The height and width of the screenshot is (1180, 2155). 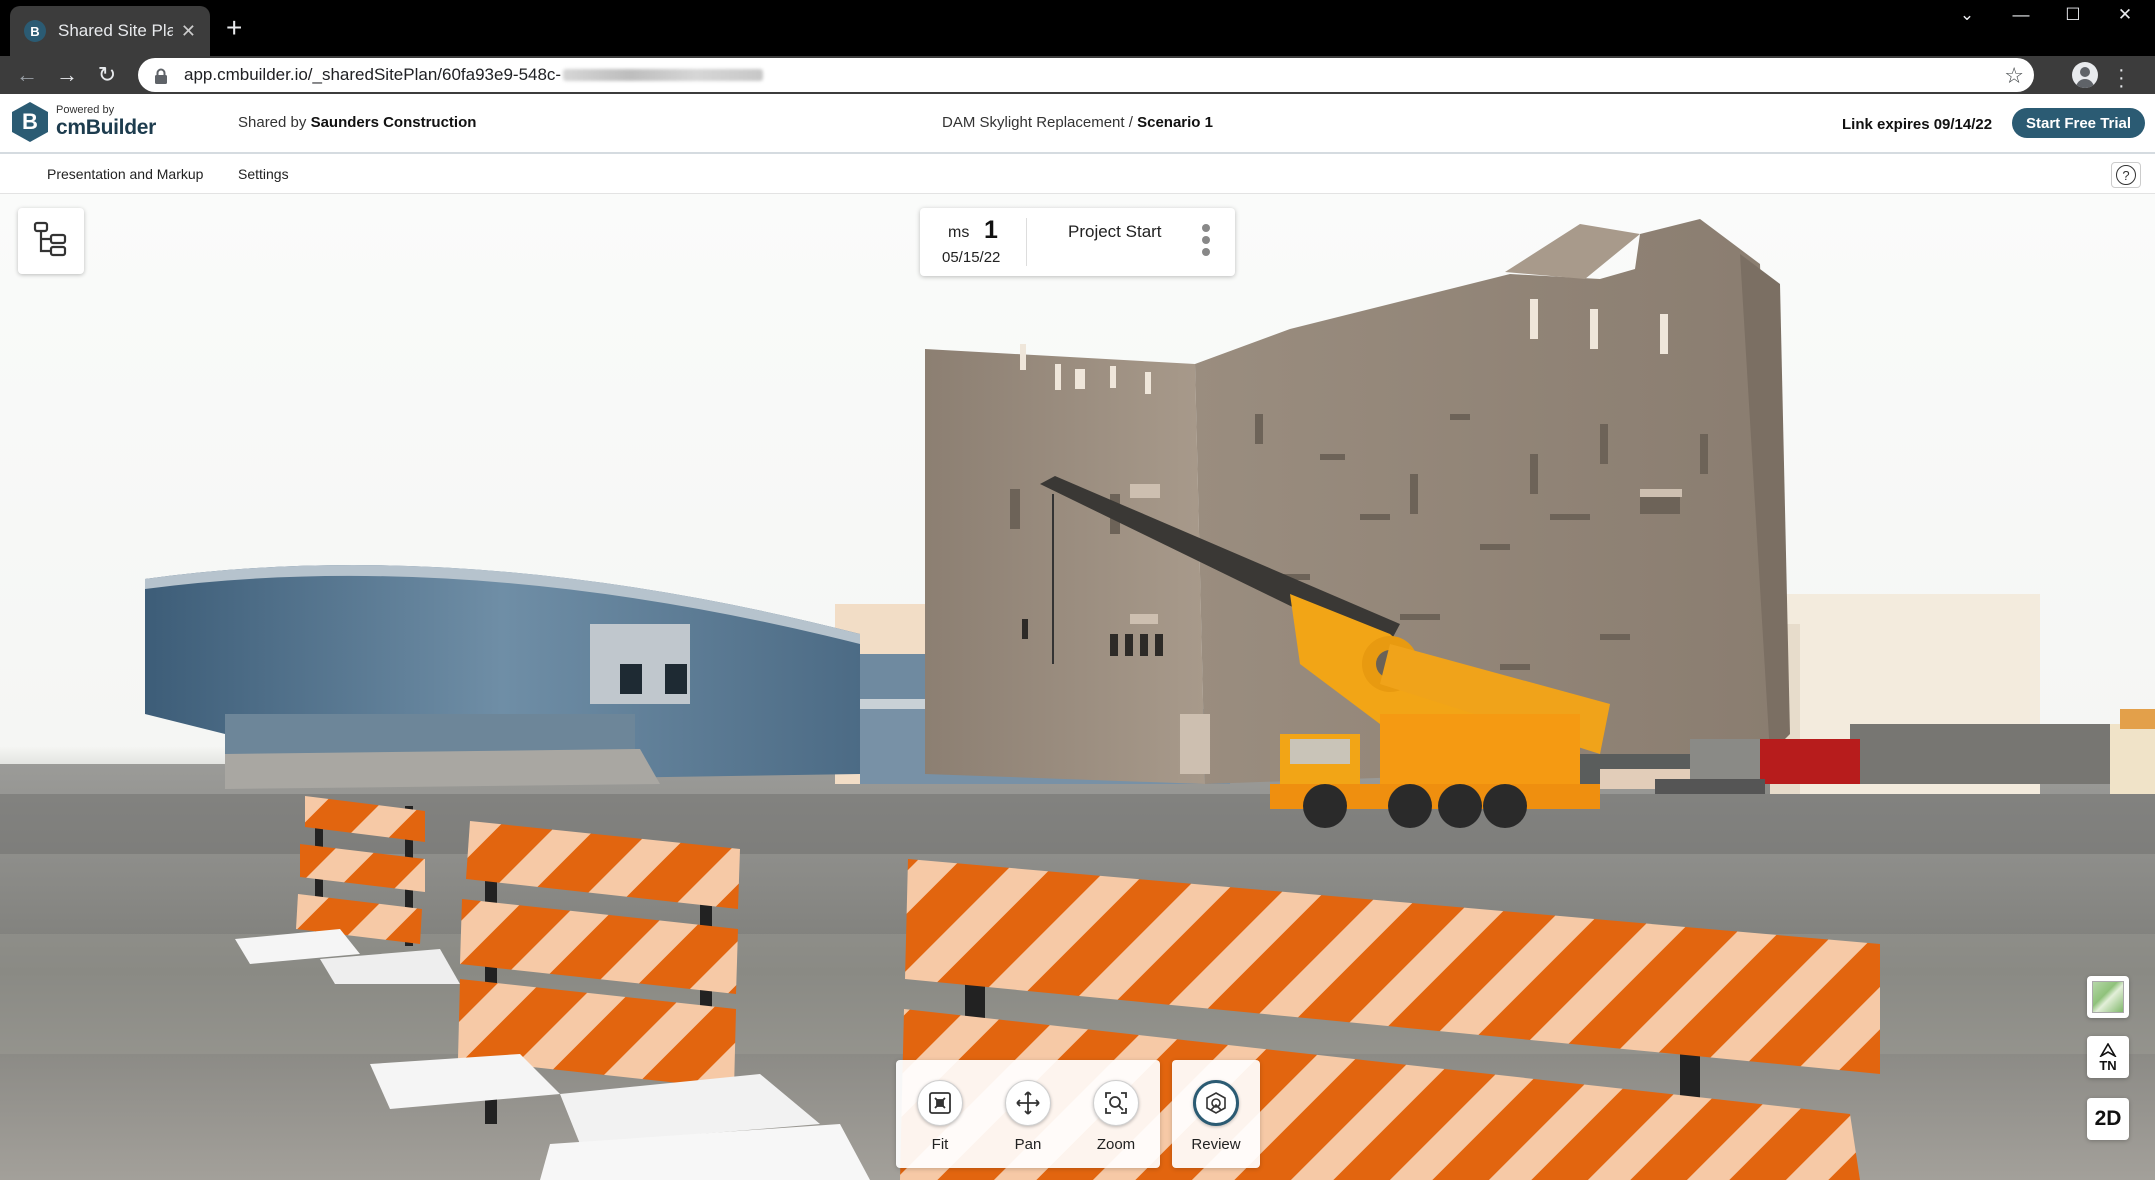 I want to click on milestone-title: Project Start, so click(x=1115, y=231).